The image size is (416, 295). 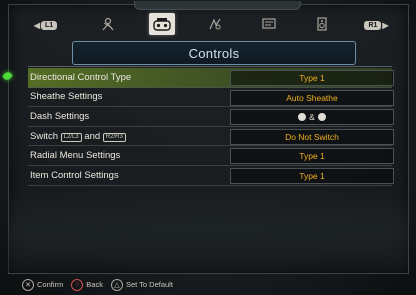 I want to click on gamepad-icon, so click(x=161, y=24).